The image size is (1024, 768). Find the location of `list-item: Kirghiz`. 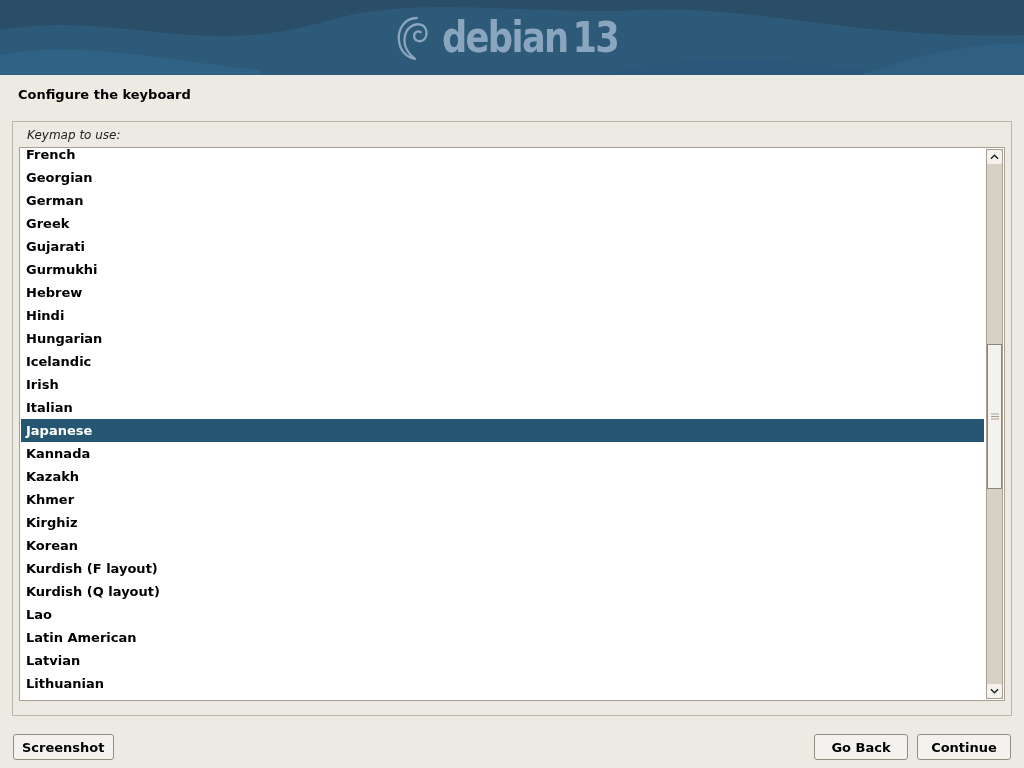

list-item: Kirghiz is located at coordinates (502, 522).